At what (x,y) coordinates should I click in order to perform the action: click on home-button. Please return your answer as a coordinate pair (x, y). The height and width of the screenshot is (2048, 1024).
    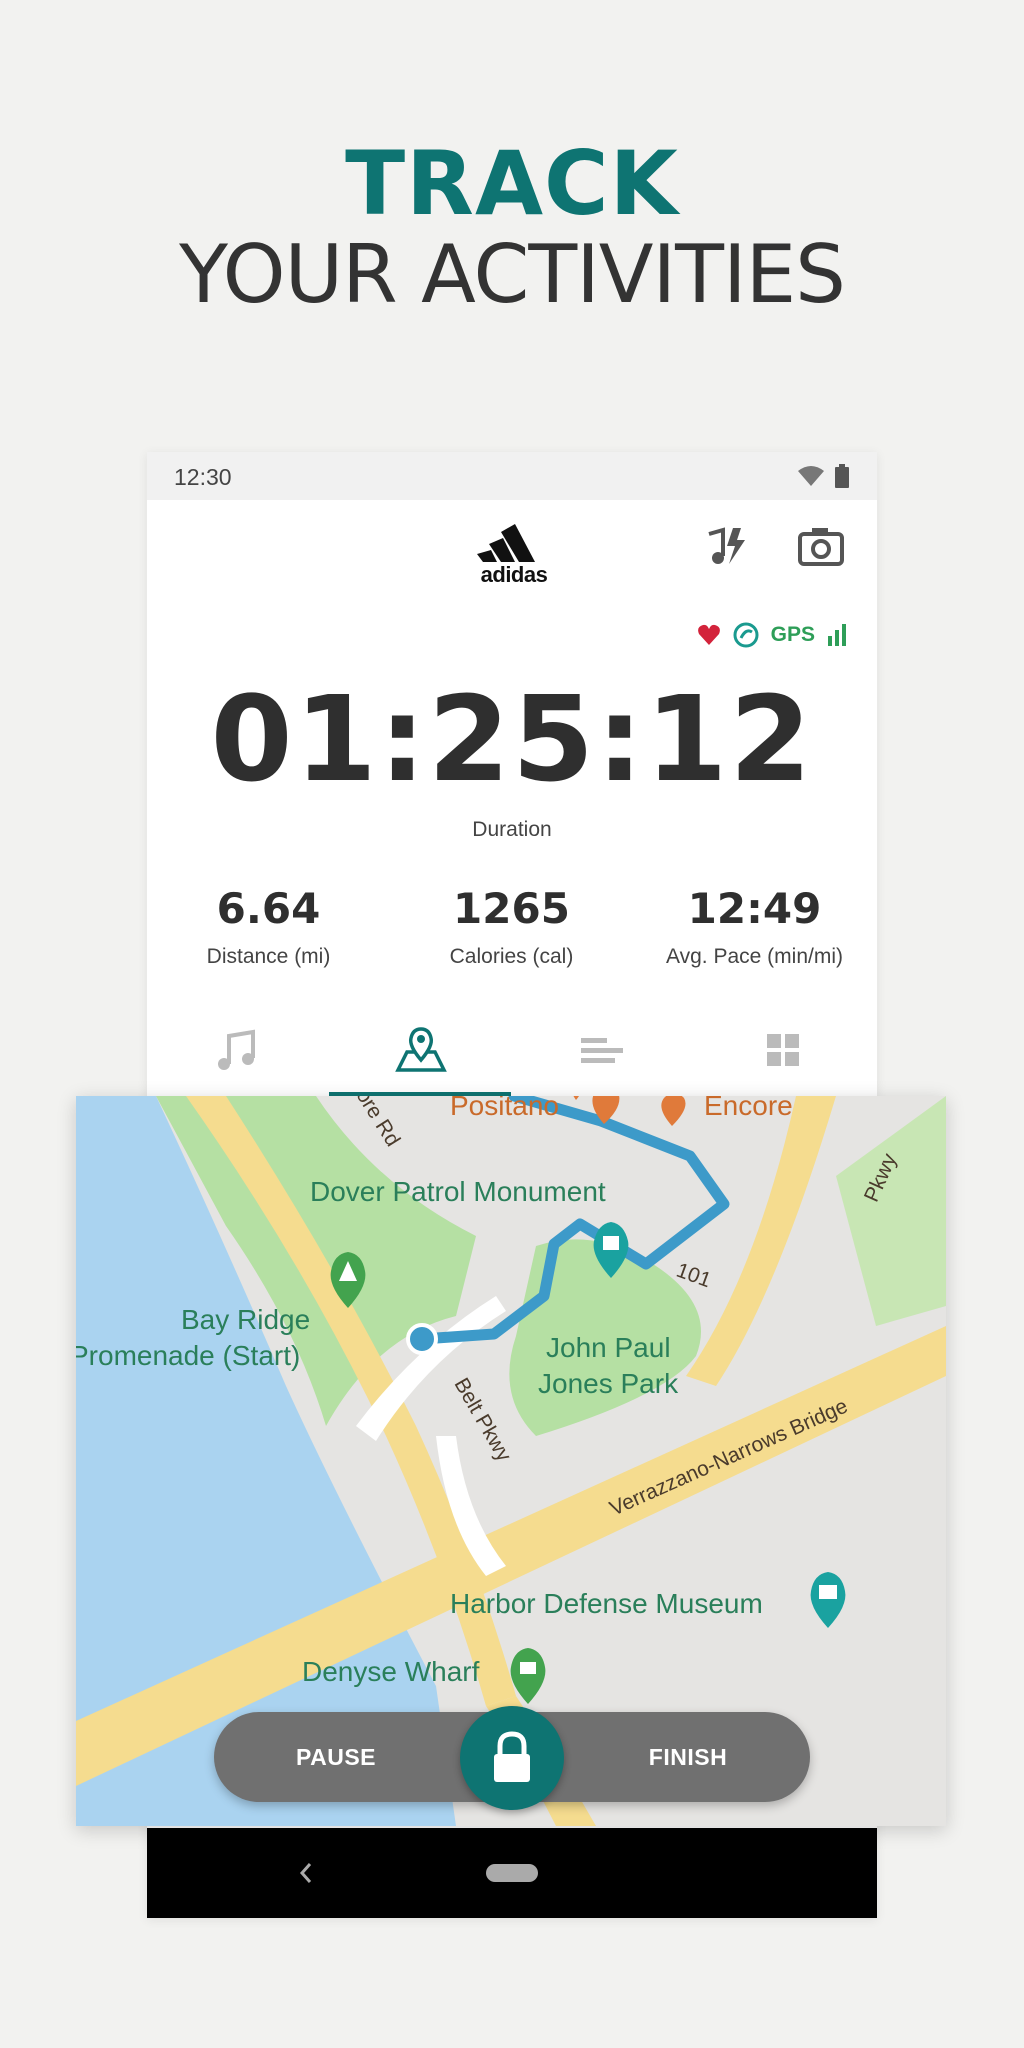
    Looking at the image, I should click on (512, 1873).